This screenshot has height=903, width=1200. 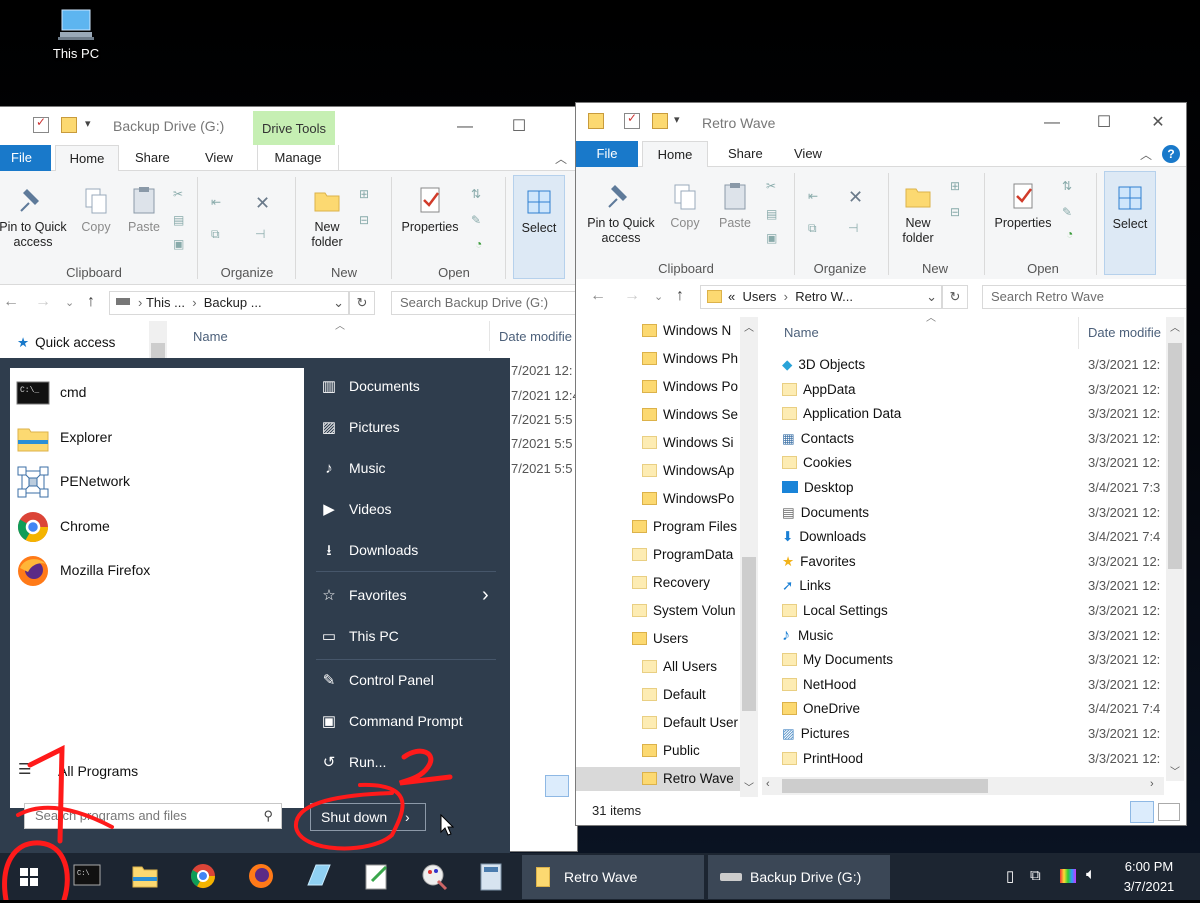 What do you see at coordinates (1035, 875) in the screenshot?
I see `network-icon: ⧉` at bounding box center [1035, 875].